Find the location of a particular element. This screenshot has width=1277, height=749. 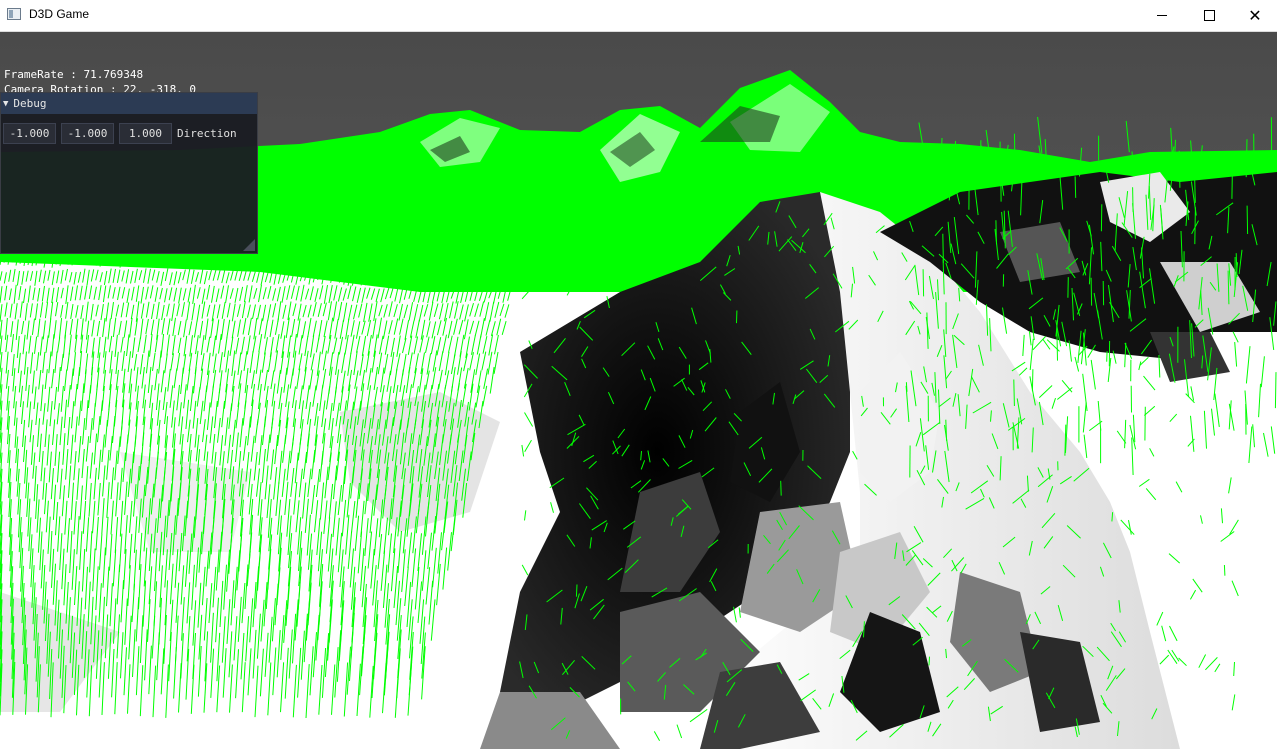

direction-row: -1.000 -1.000 1.000 Direction is located at coordinates (120, 133).